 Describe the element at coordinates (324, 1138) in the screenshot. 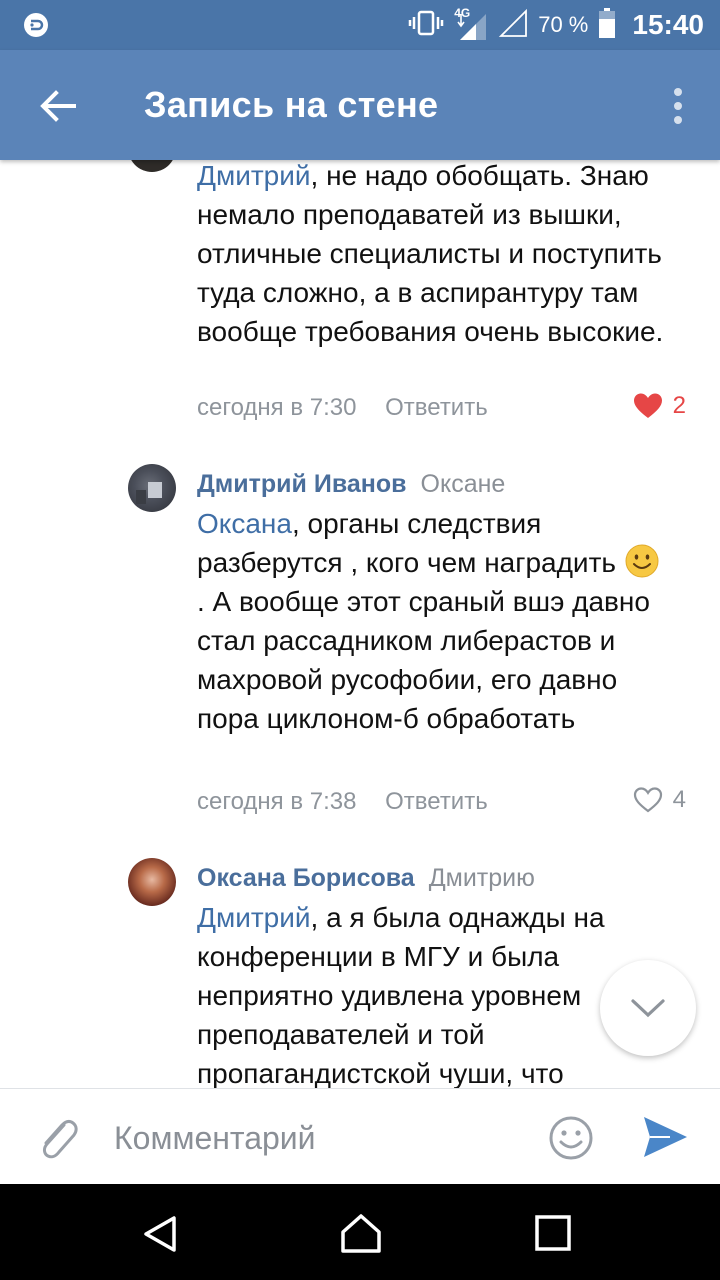

I see `comment-input` at that location.